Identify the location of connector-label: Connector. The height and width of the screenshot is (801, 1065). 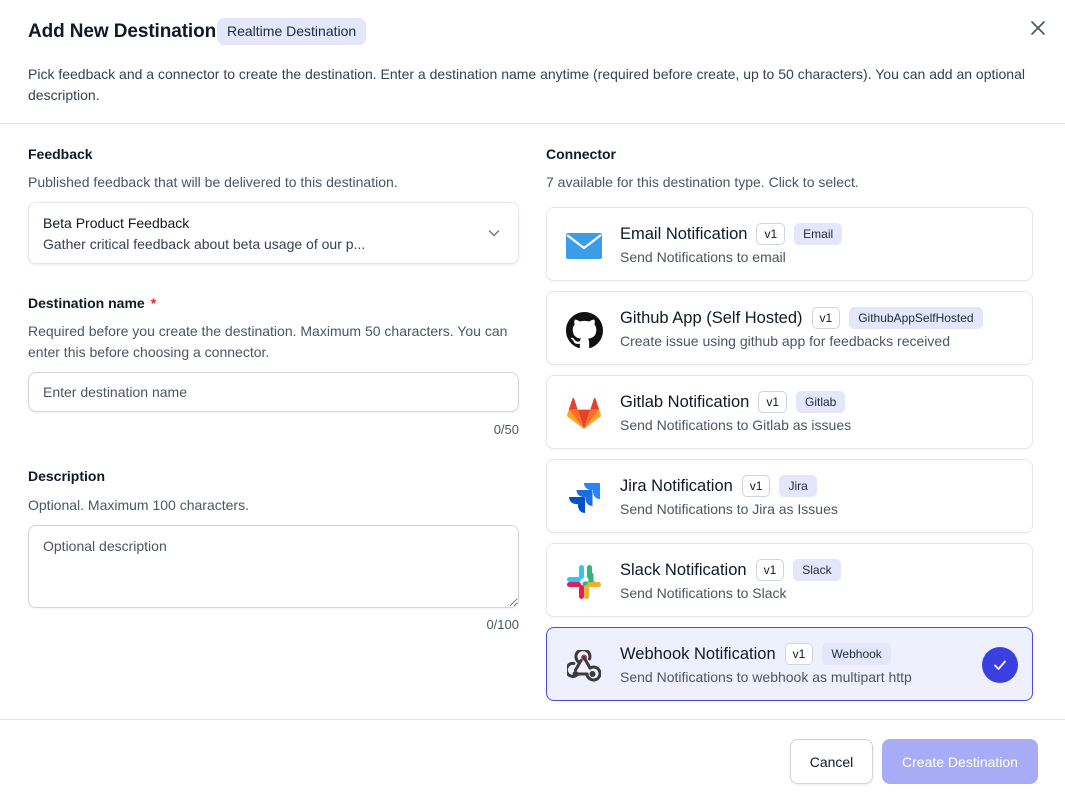
(581, 154).